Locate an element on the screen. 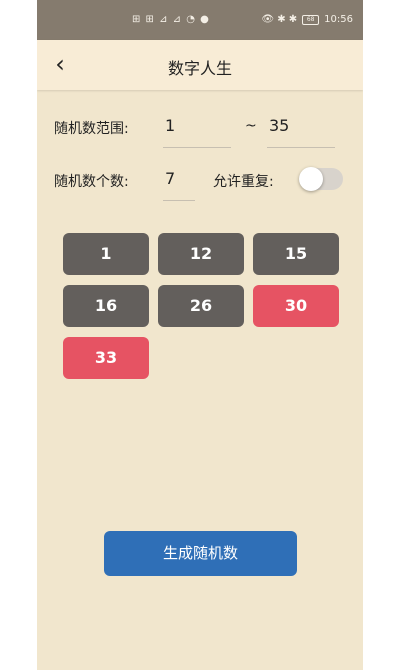 This screenshot has height=670, width=400. app-bar: ‹ 数字人生 is located at coordinates (200, 65).